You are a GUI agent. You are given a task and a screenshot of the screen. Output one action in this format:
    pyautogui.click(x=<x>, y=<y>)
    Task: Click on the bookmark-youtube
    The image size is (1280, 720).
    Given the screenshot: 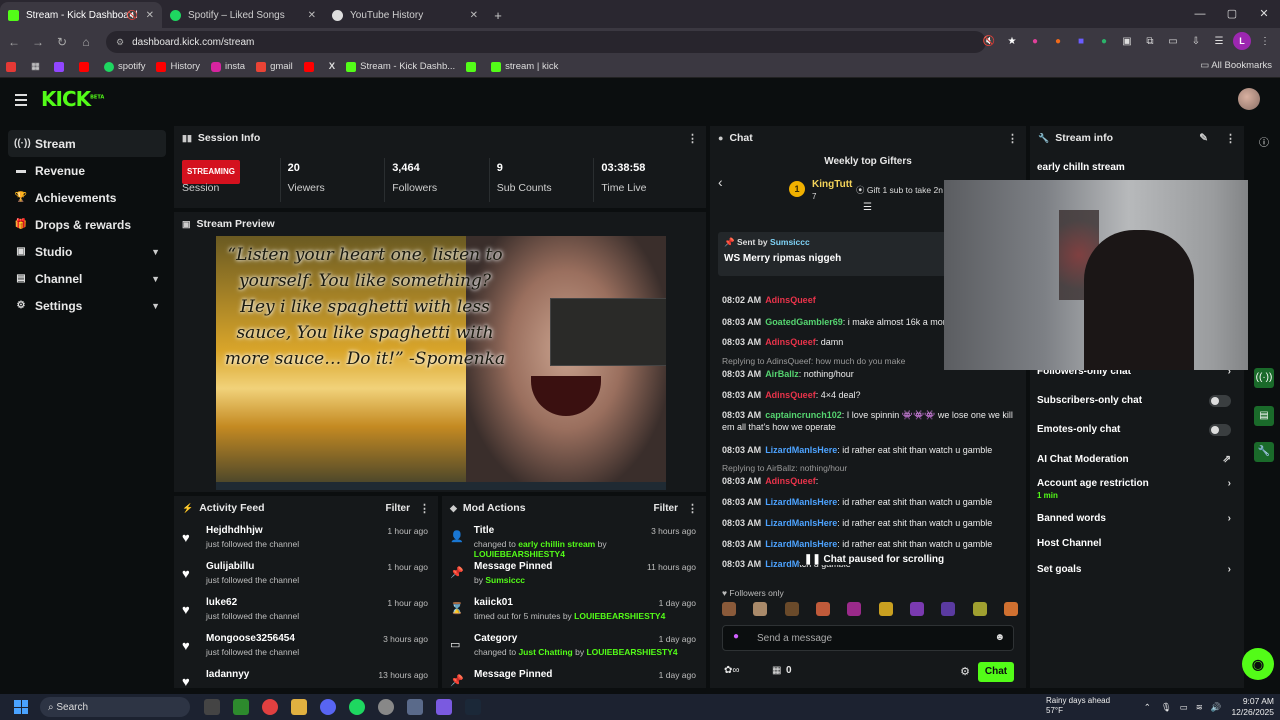 What is the action you would take?
    pyautogui.click(x=85, y=66)
    